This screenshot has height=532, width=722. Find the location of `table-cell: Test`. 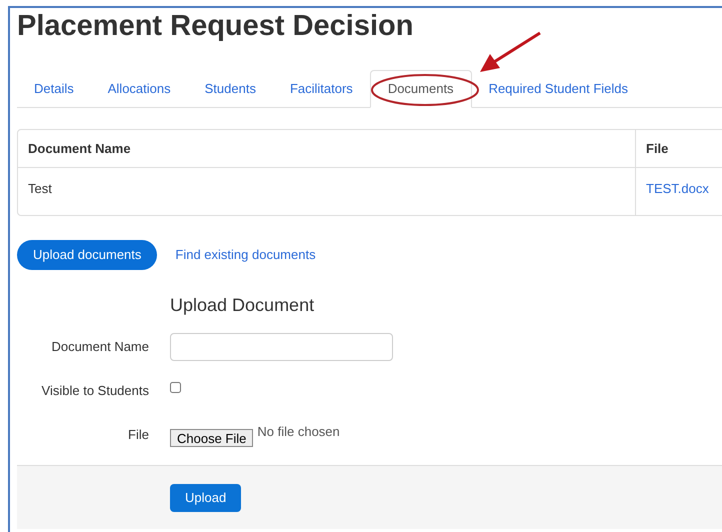

table-cell: Test is located at coordinates (40, 188).